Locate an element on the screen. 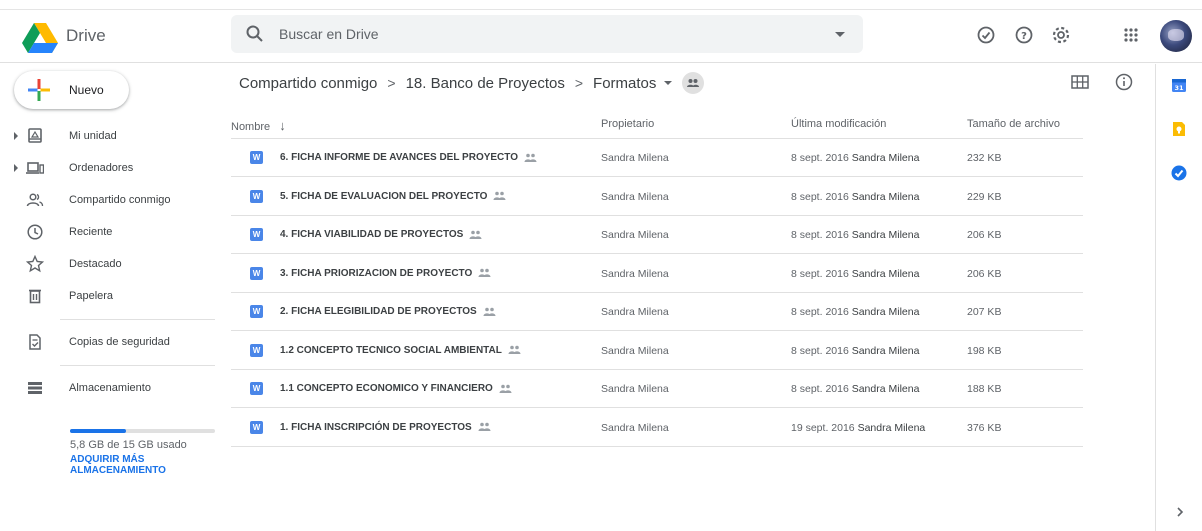  file-name-text: 3. FICHA PRIORIZACION DE PROYECTO is located at coordinates (376, 273).